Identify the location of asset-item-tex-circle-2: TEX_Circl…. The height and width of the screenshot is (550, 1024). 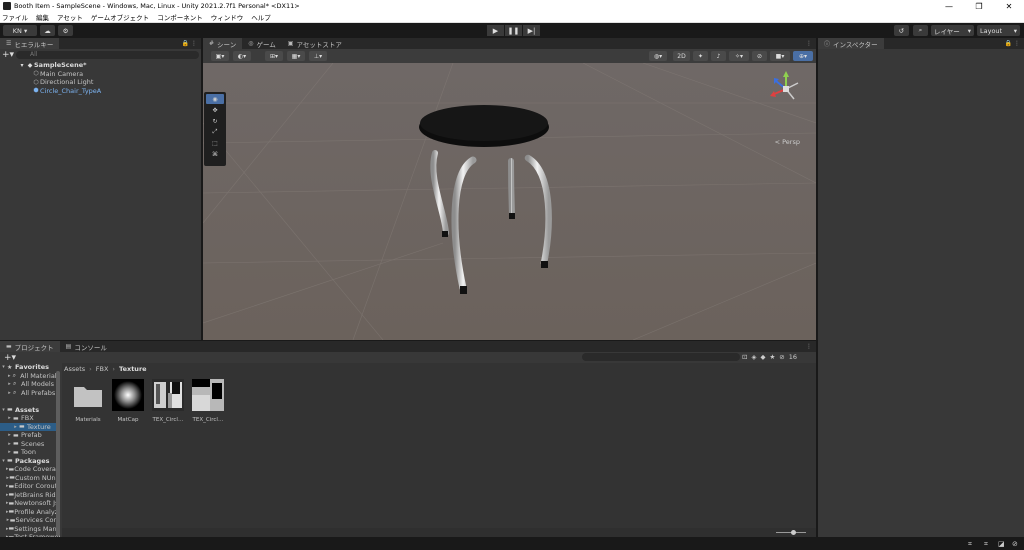
(208, 401).